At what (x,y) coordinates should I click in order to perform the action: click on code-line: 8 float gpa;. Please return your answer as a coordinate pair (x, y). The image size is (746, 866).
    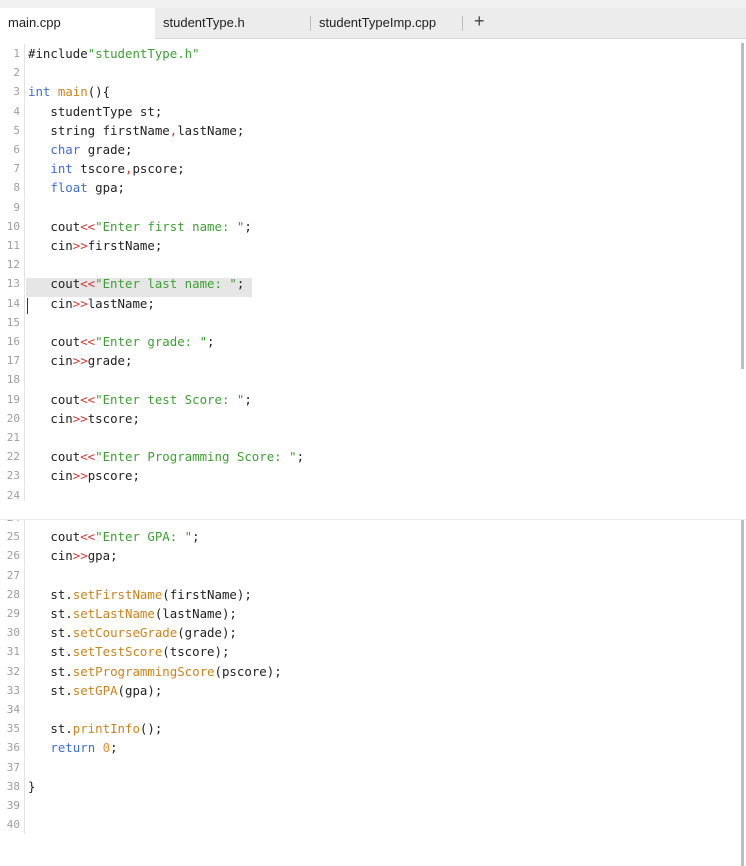
    Looking at the image, I should click on (370, 188).